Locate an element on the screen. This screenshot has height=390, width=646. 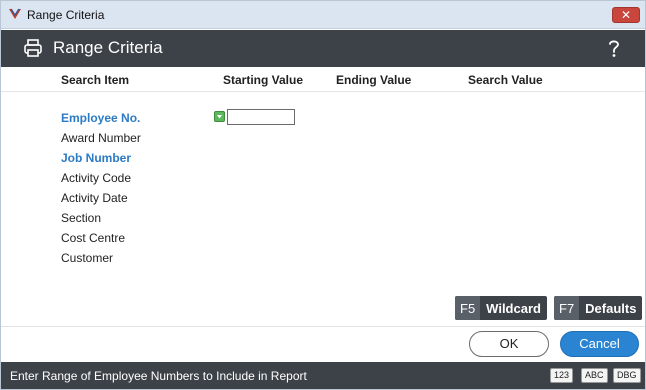
wildcard-key: F5 is located at coordinates (468, 308).